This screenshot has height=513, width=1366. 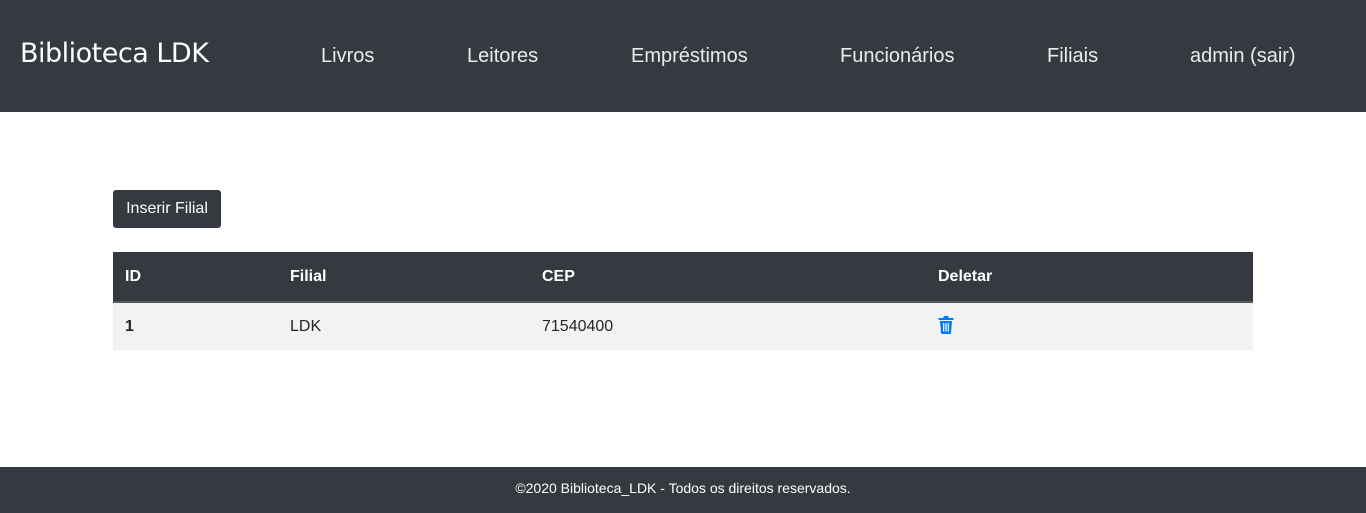 What do you see at coordinates (683, 326) in the screenshot?
I see `table-row: 1 LDK 71540400` at bounding box center [683, 326].